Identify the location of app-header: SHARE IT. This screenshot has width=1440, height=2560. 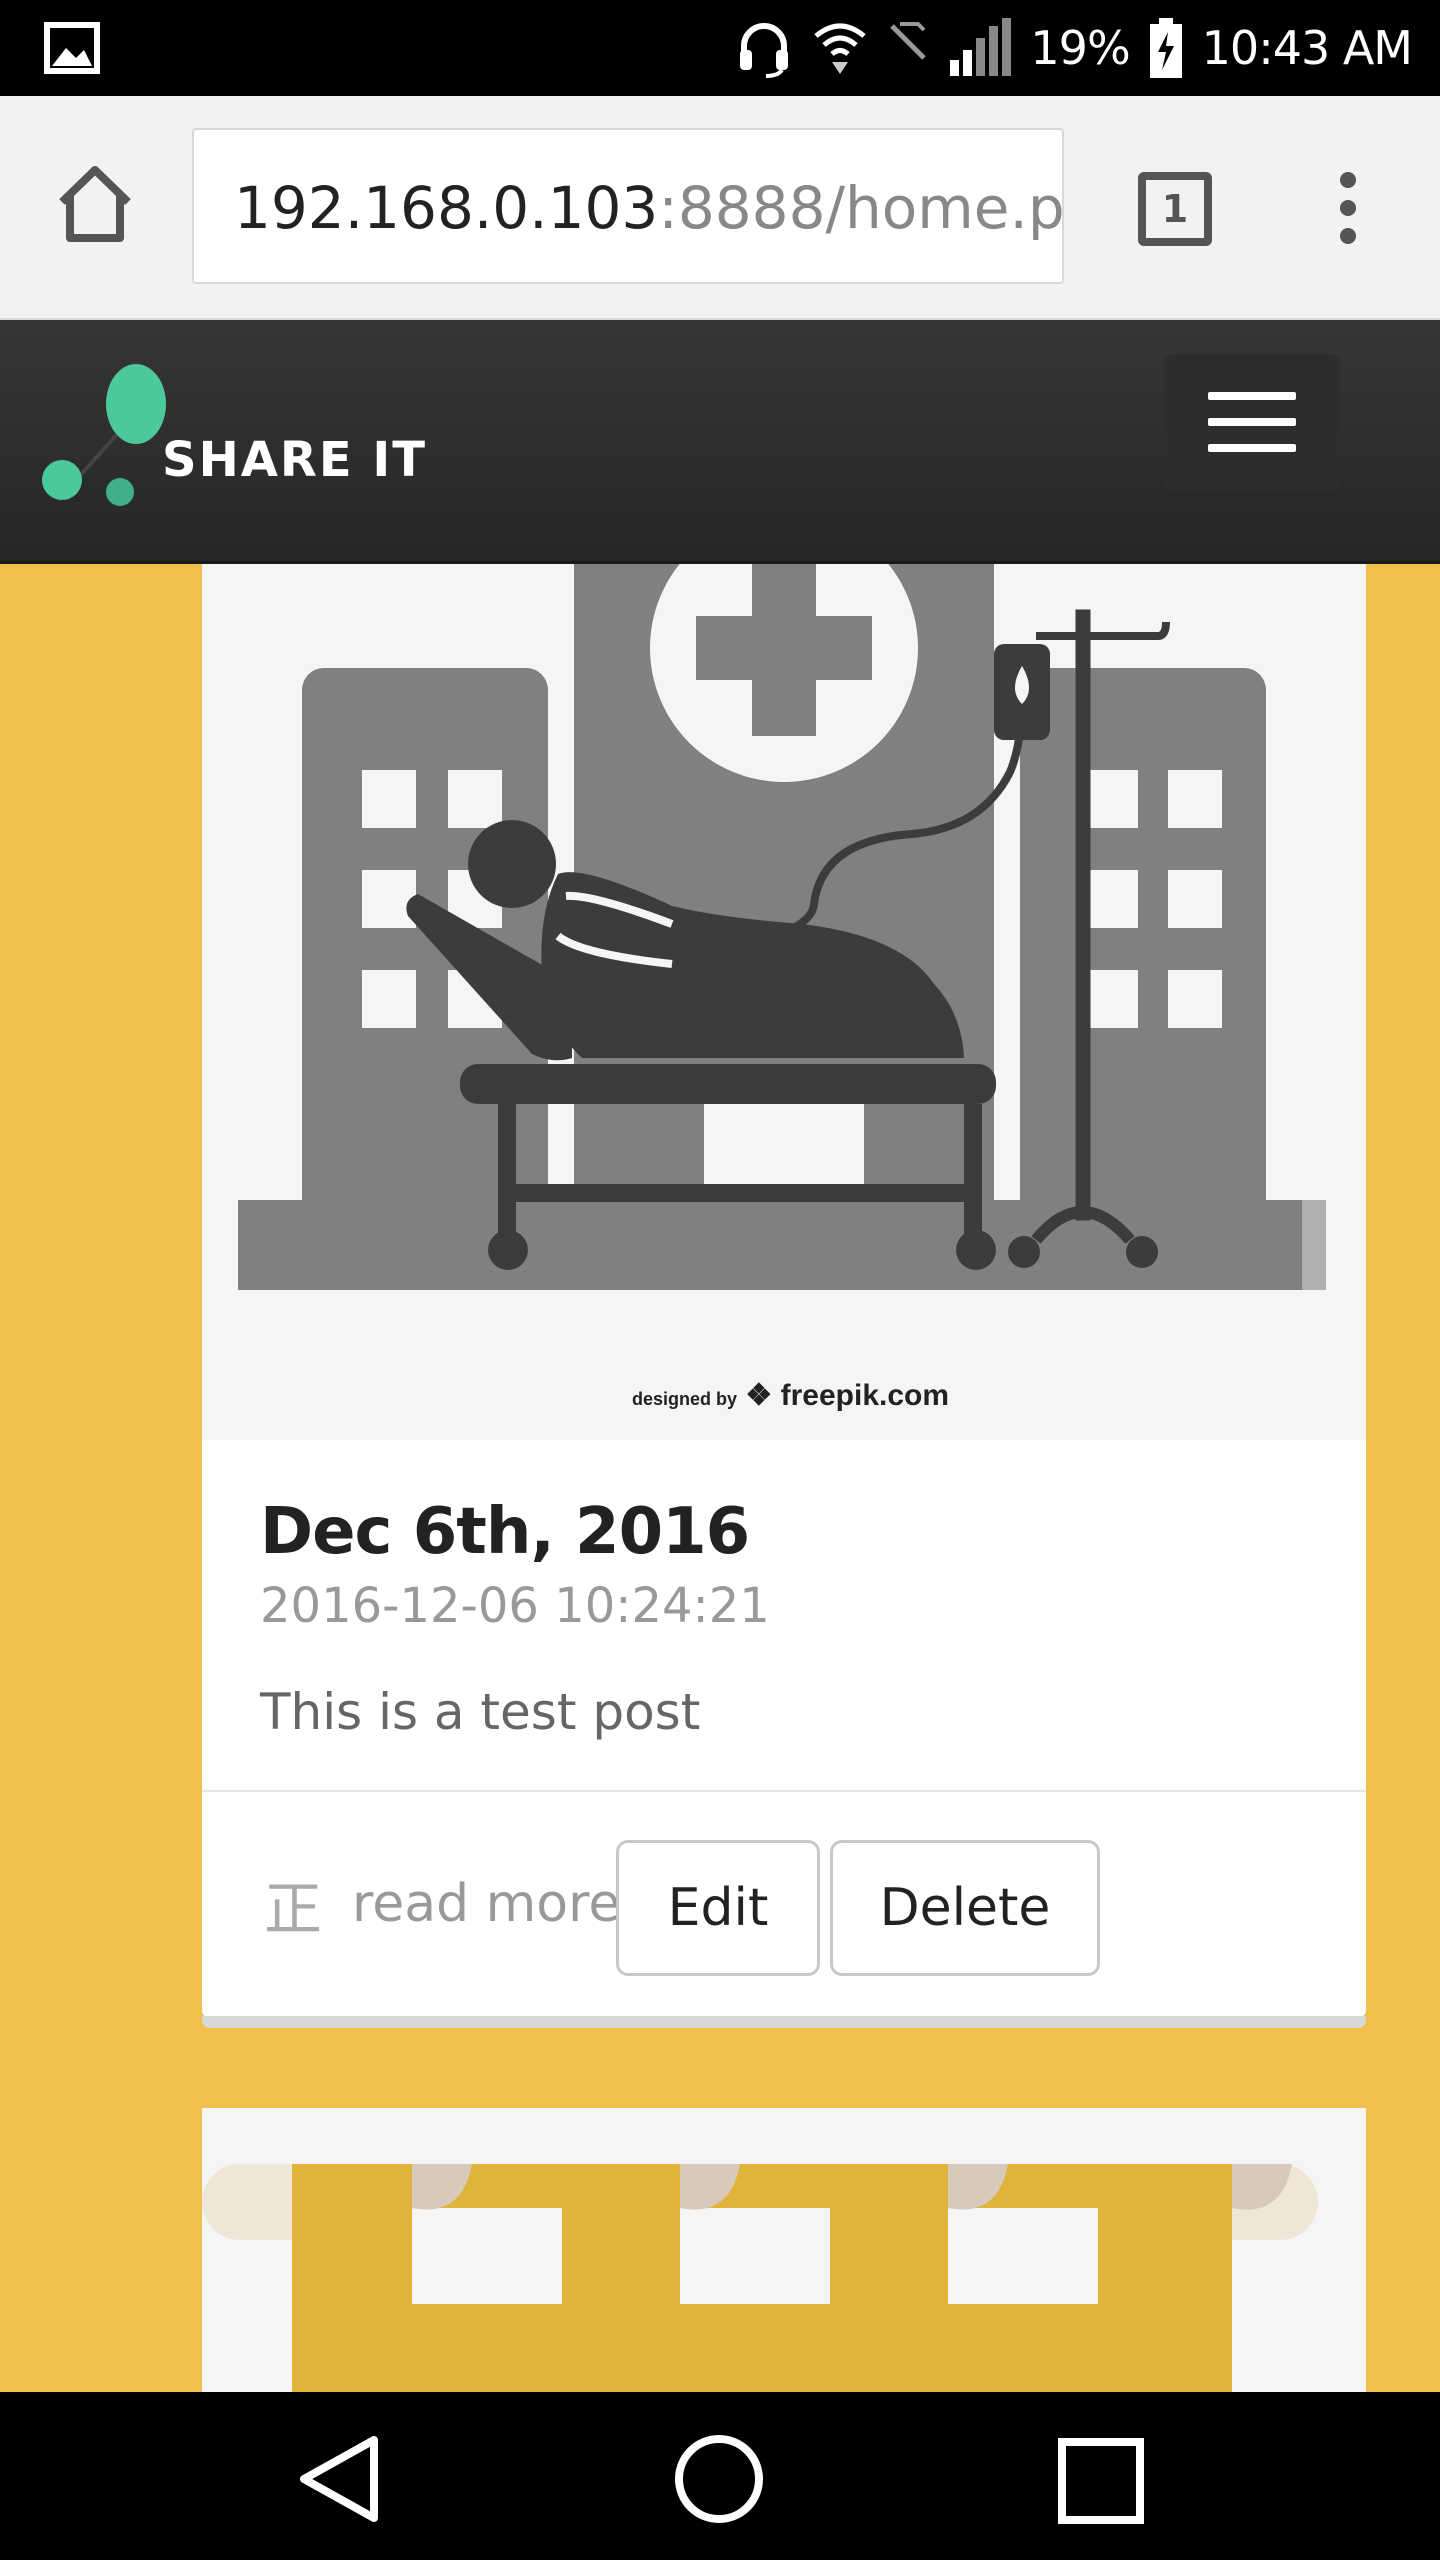
(720, 442).